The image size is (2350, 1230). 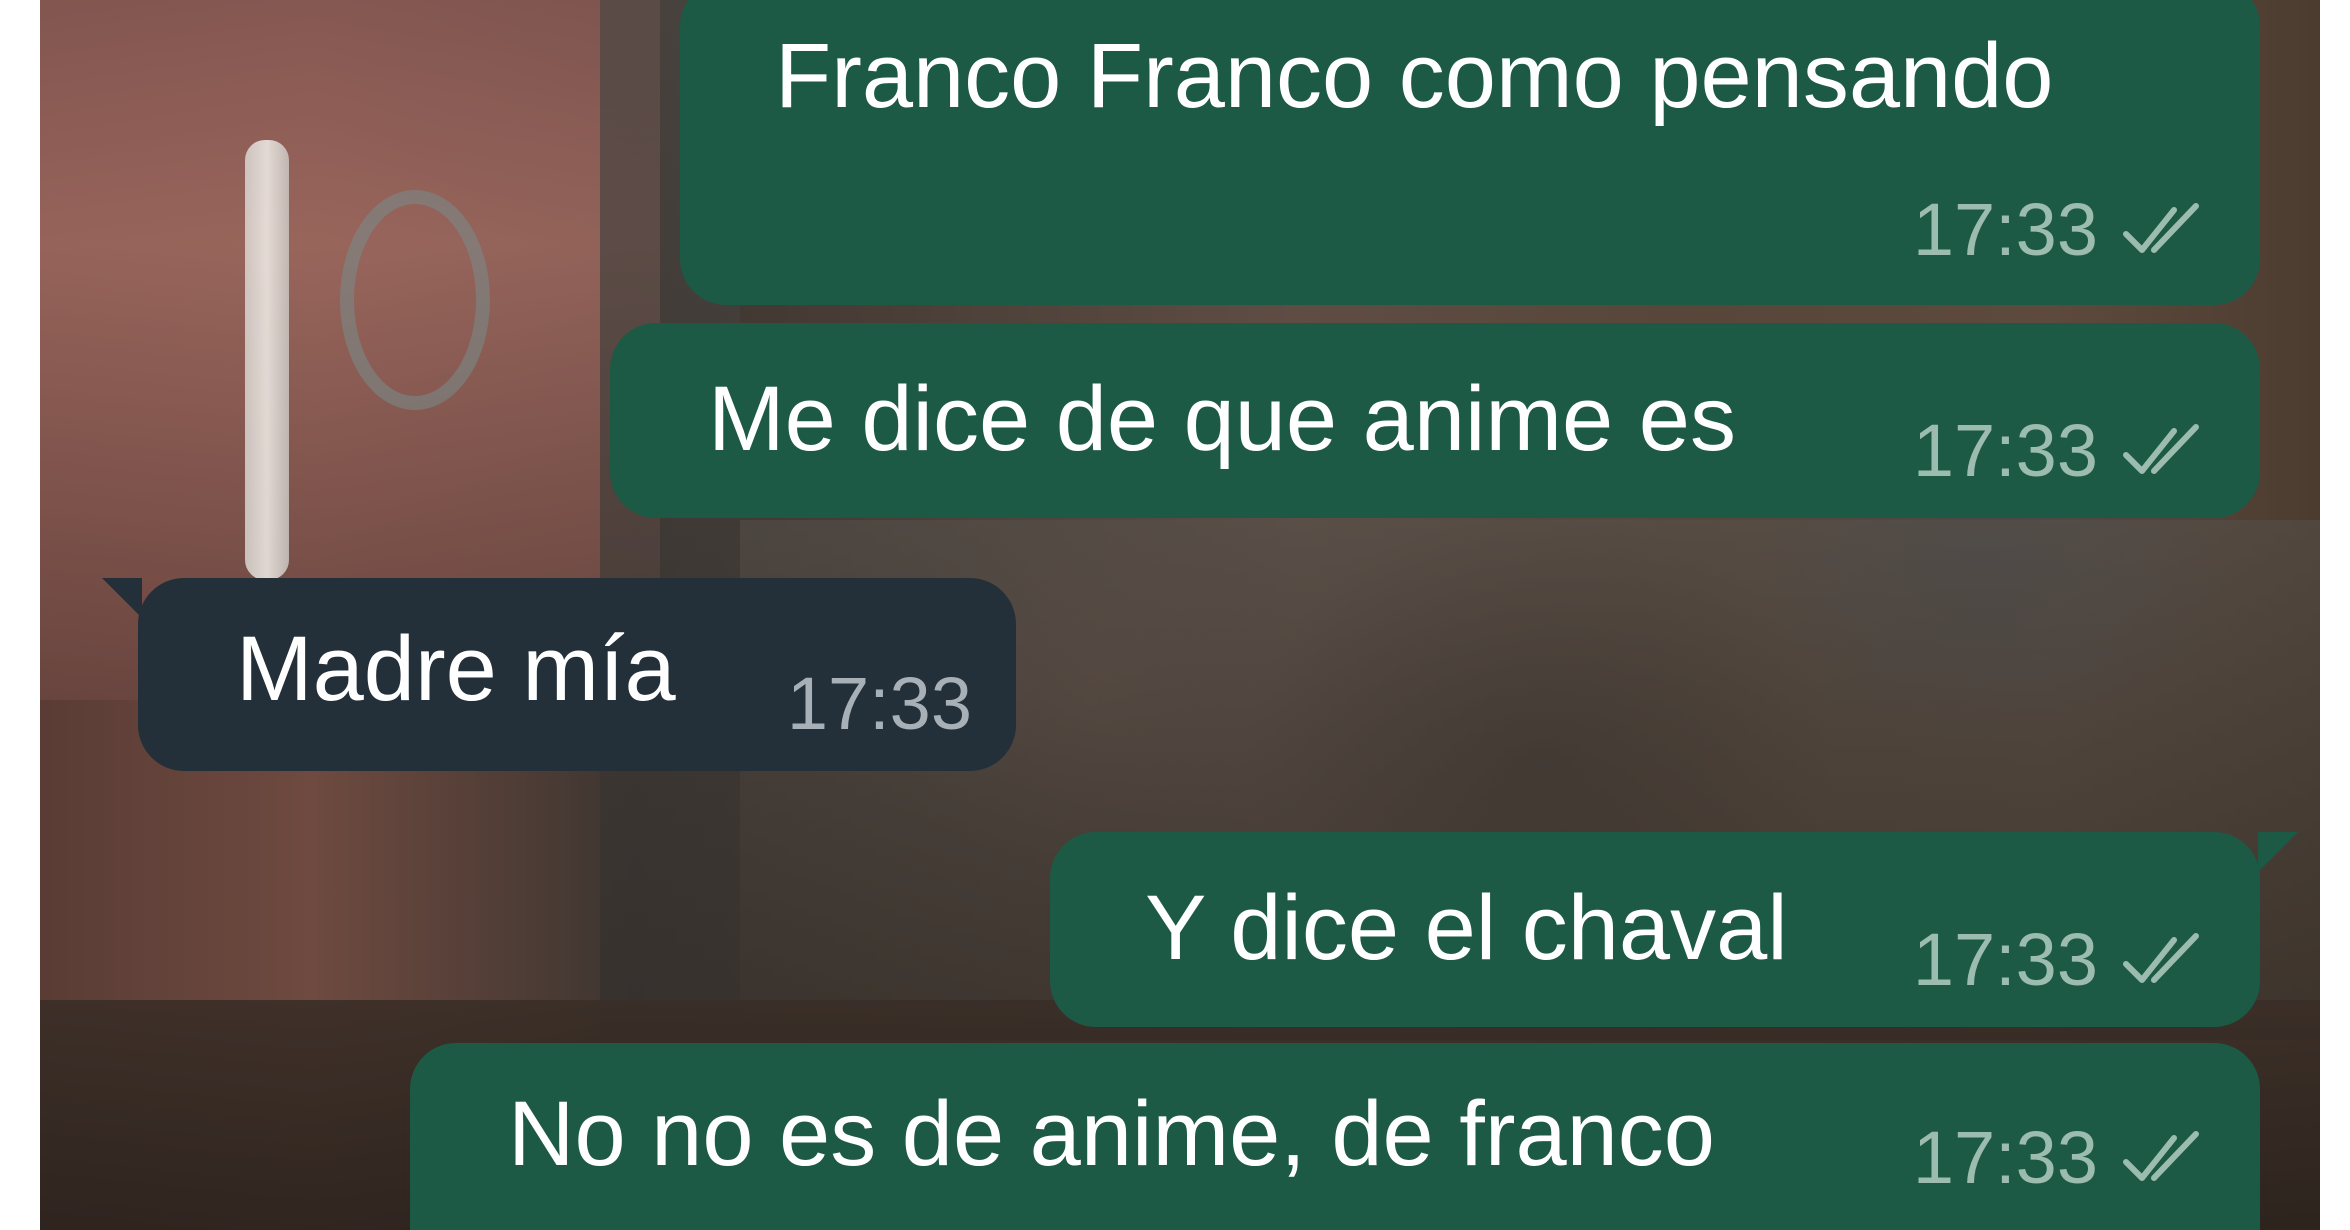 I want to click on background-sign, so click(x=415, y=300).